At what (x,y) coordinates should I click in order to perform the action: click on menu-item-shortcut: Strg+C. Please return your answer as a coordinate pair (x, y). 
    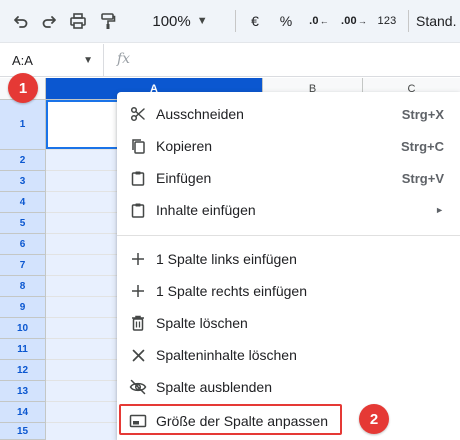
    Looking at the image, I should click on (422, 146).